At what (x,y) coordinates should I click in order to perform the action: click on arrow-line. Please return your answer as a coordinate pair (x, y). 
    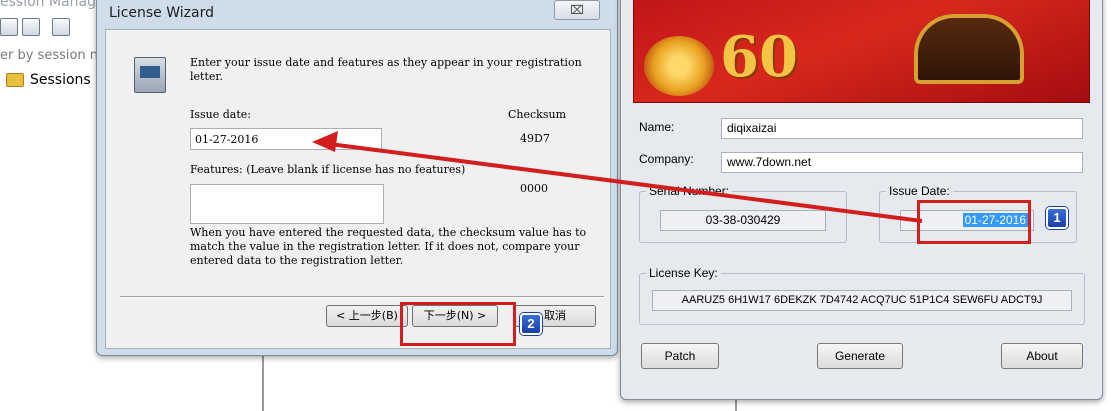
    Looking at the image, I should click on (622, 182).